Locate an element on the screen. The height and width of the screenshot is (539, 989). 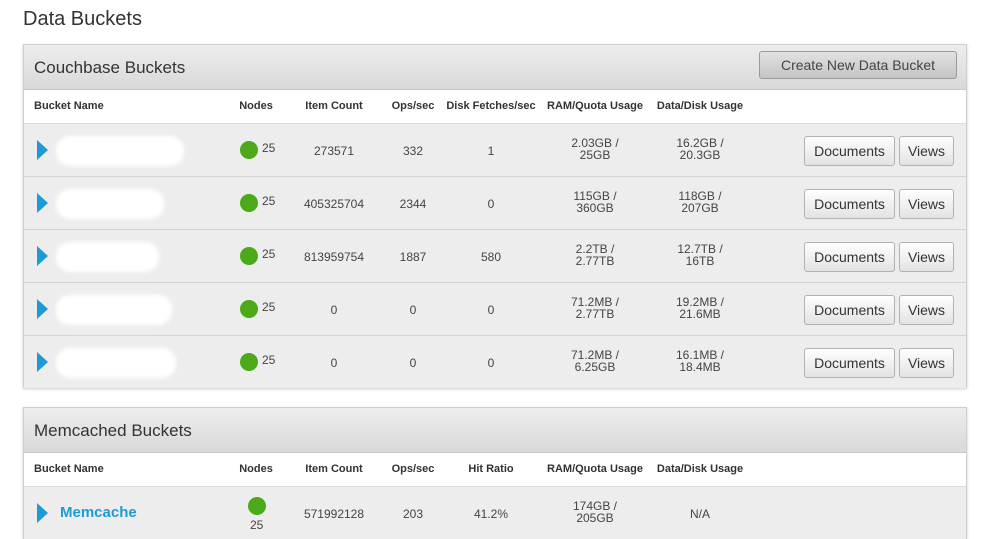
ops-sec: 1887 is located at coordinates (413, 257).